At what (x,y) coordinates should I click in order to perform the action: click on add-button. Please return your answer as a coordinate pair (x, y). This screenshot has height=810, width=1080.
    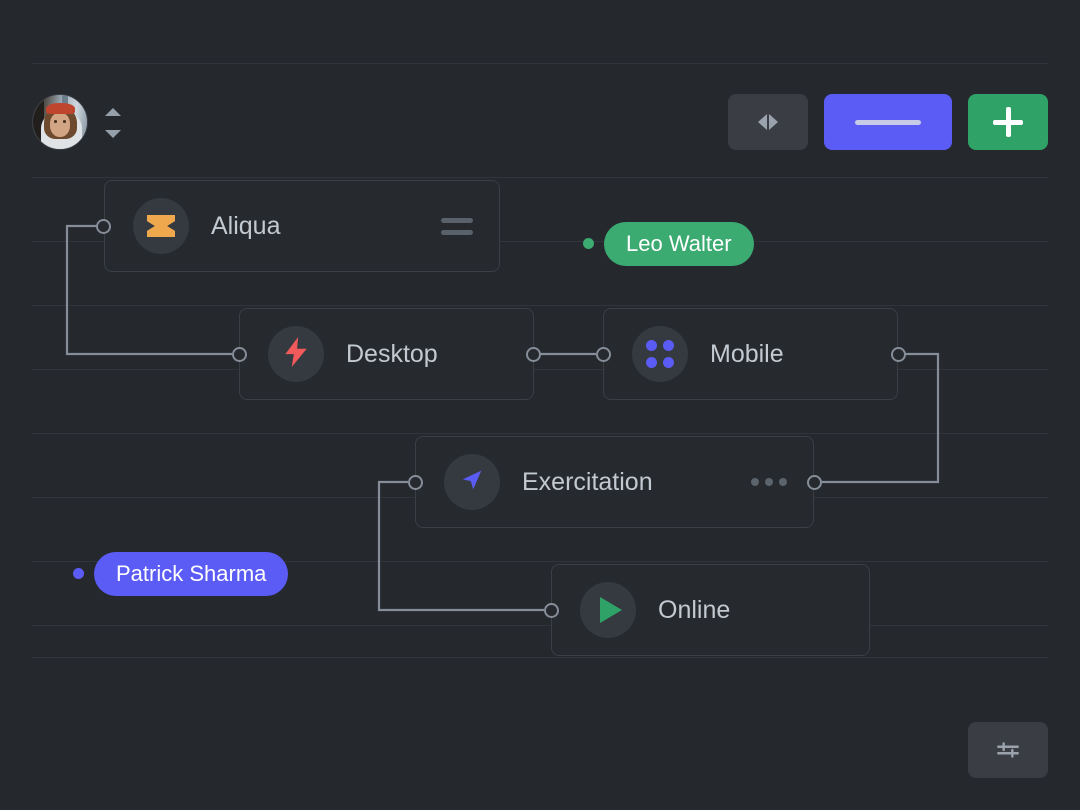
    Looking at the image, I should click on (1008, 122).